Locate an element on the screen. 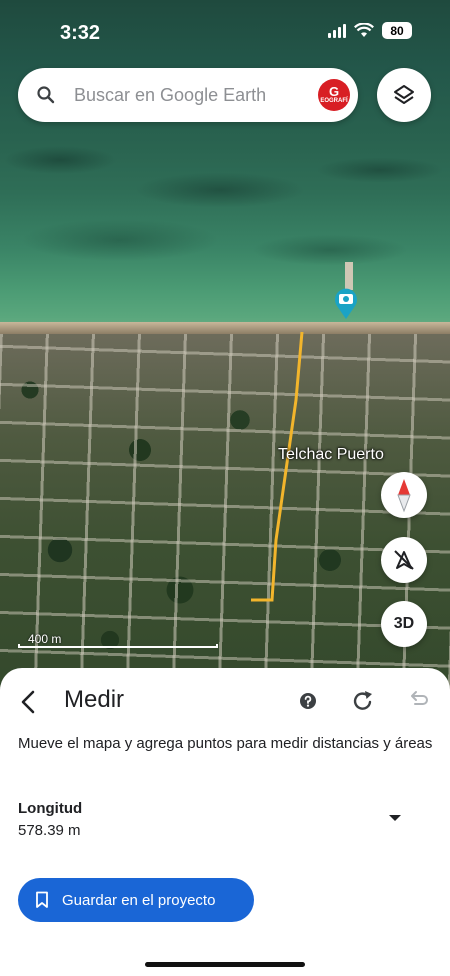  search-placeholder: Buscar en Google Earth is located at coordinates (170, 95).